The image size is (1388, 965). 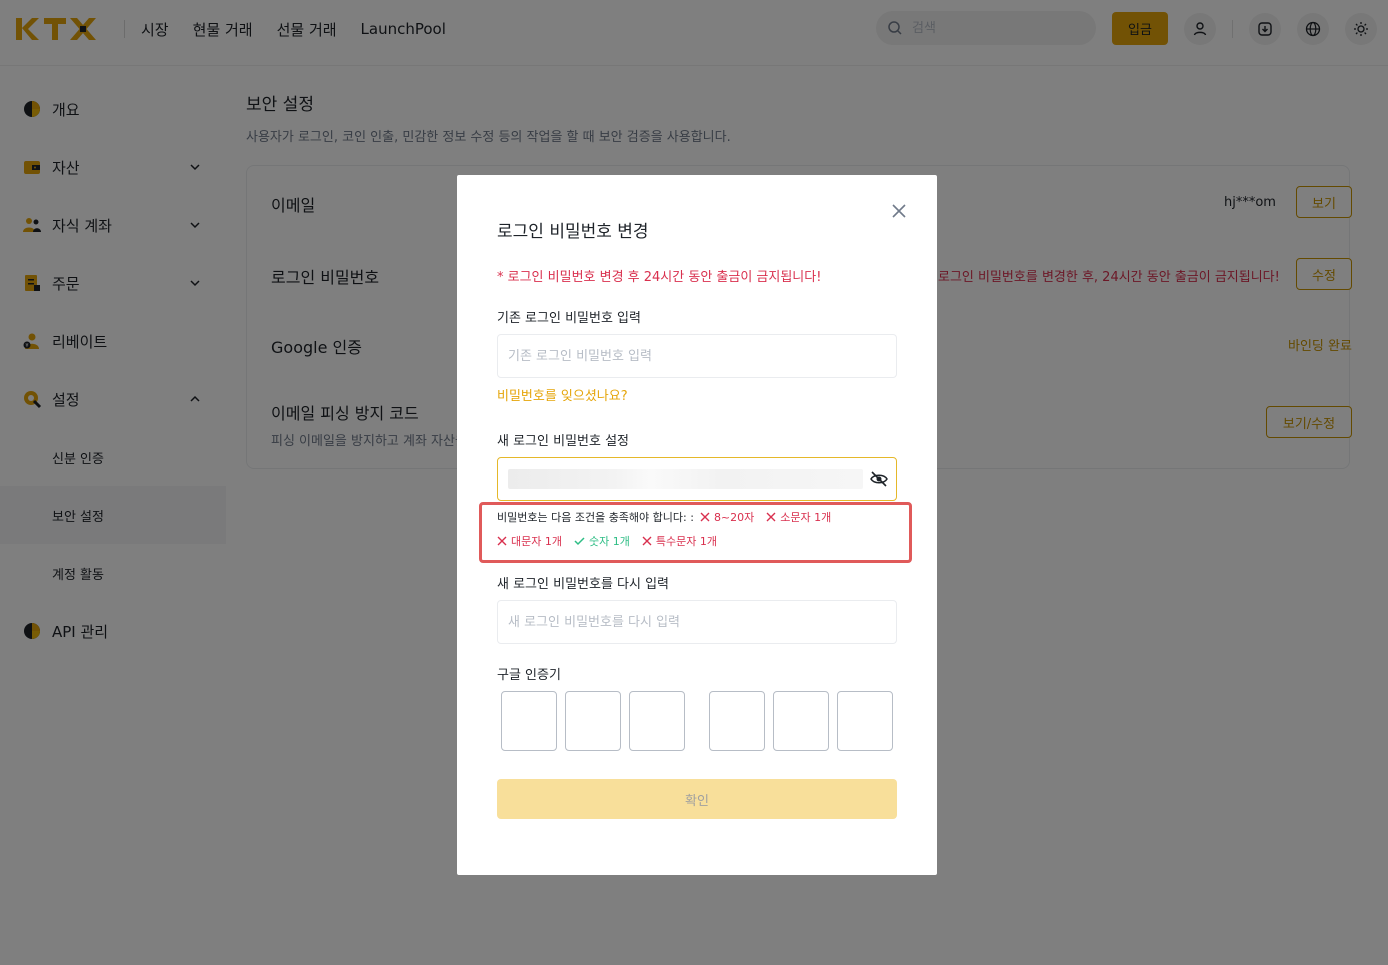 What do you see at coordinates (685, 479) in the screenshot?
I see `new-password-masked-value` at bounding box center [685, 479].